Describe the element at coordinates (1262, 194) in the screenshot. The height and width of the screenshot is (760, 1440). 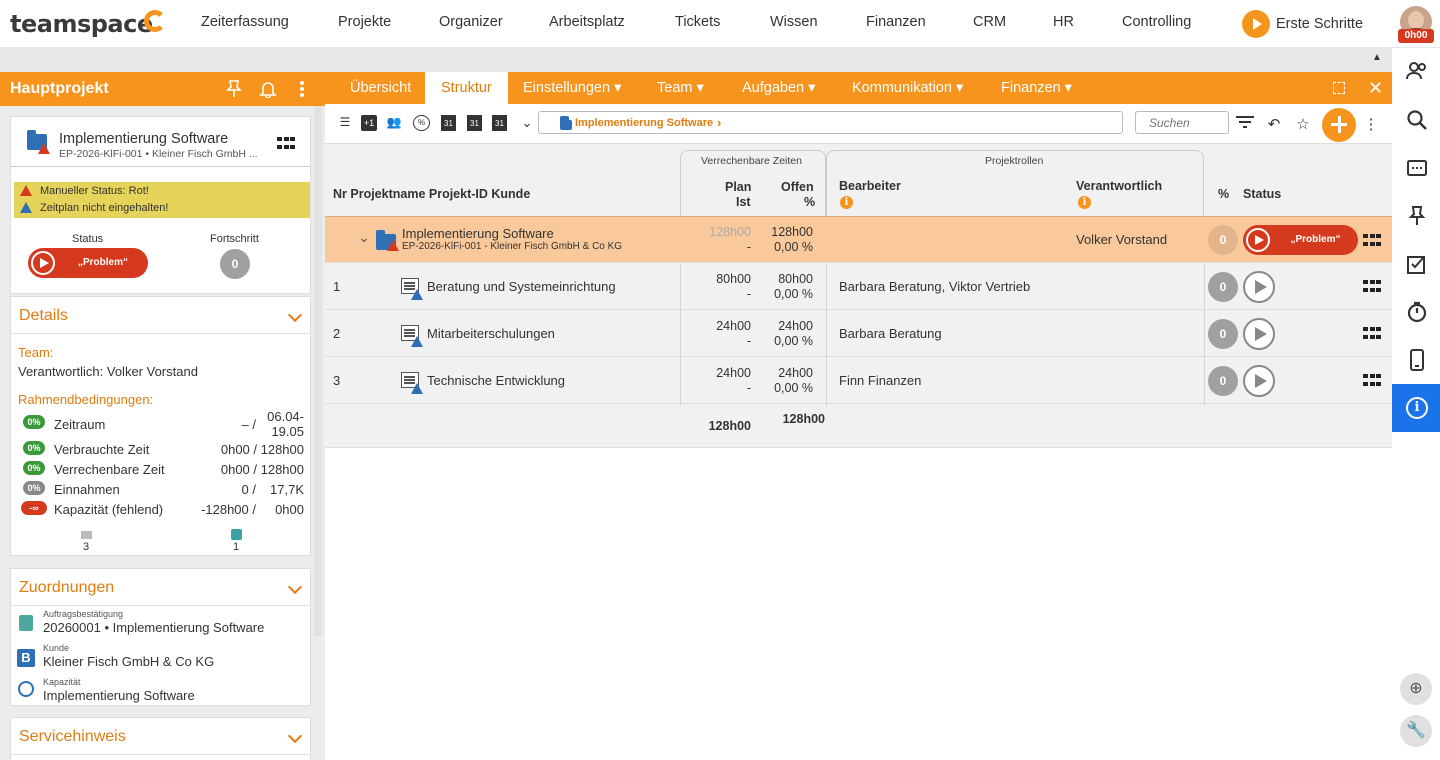
I see `col-header-status: Status` at that location.